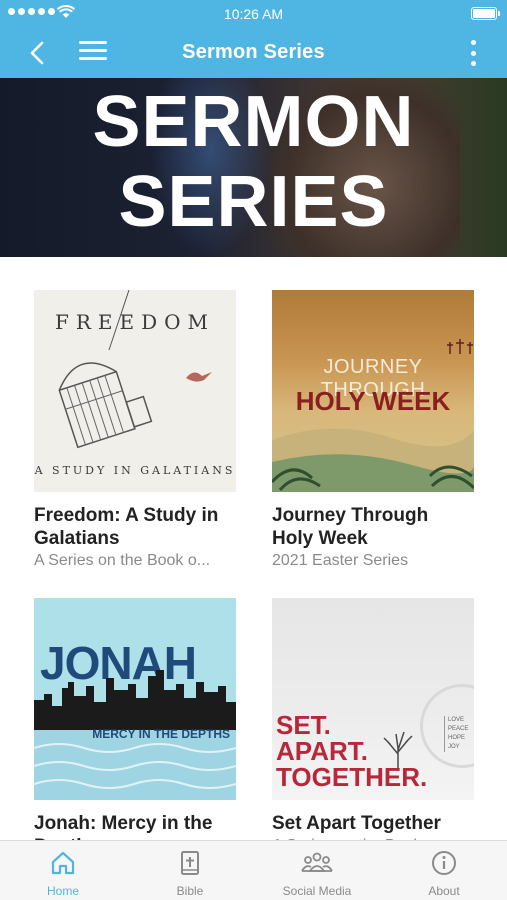 The height and width of the screenshot is (900, 507). I want to click on artwork-words: LOVE PEACE HOPE JOY, so click(456, 734).